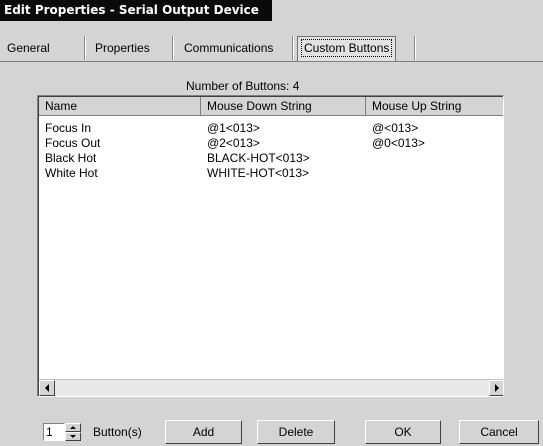 The width and height of the screenshot is (543, 446). Describe the element at coordinates (271, 128) in the screenshot. I see `list-item: Focus In @1<013> @<013>` at that location.